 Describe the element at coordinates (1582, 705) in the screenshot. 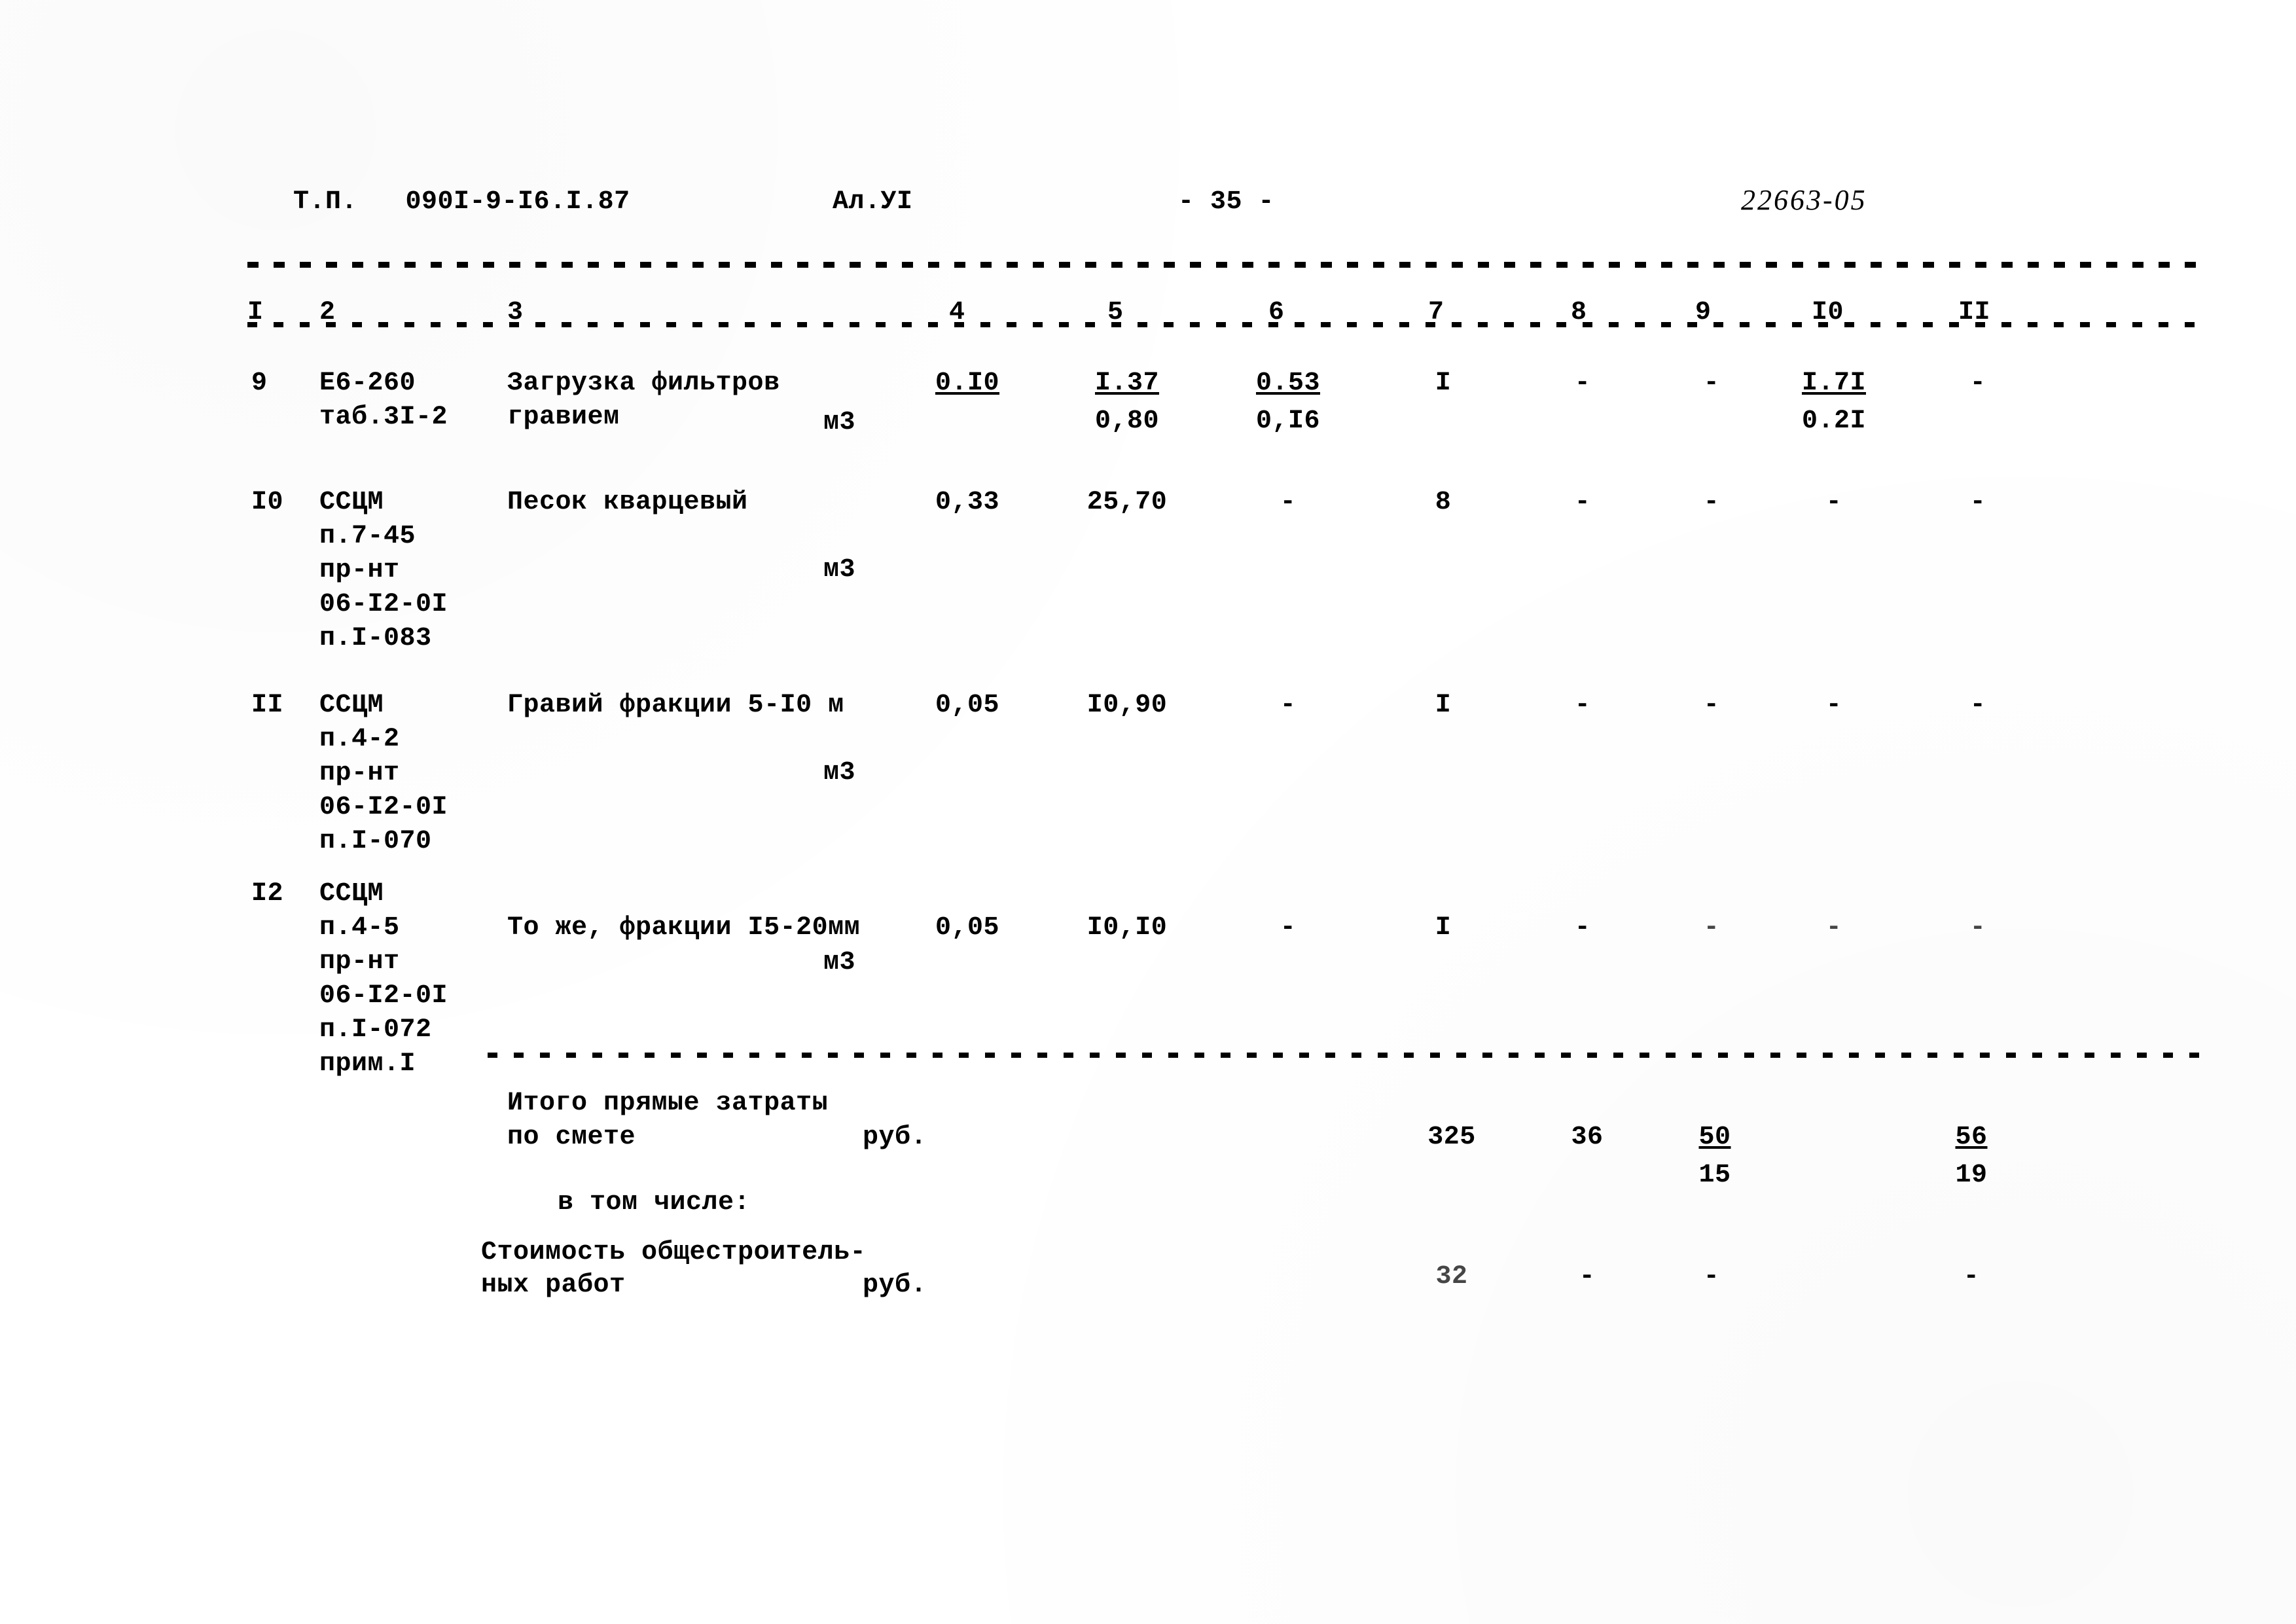

I see `row-11-col8: -` at that location.